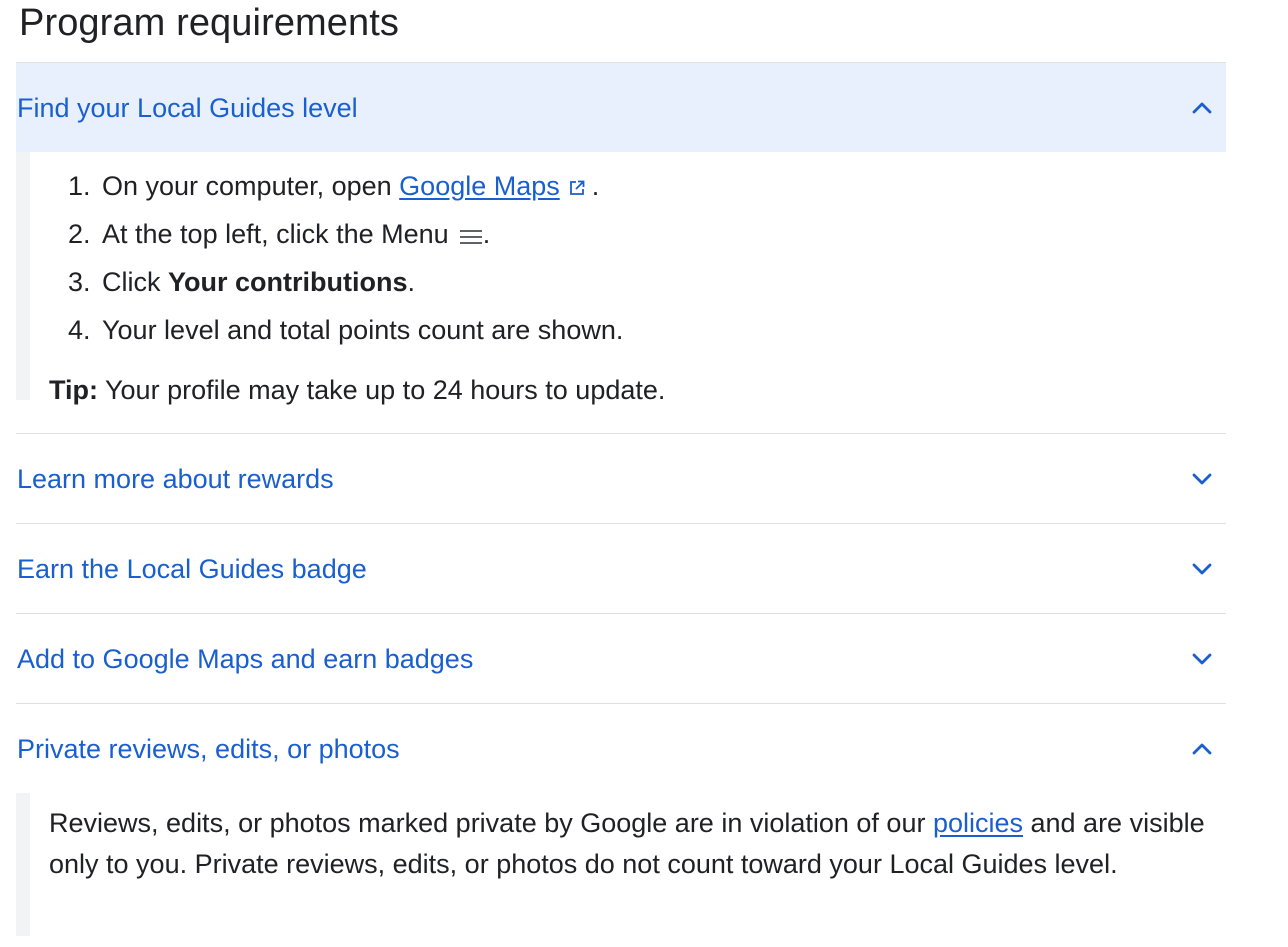 The image size is (1288, 947). I want to click on menu-icon, so click(471, 236).